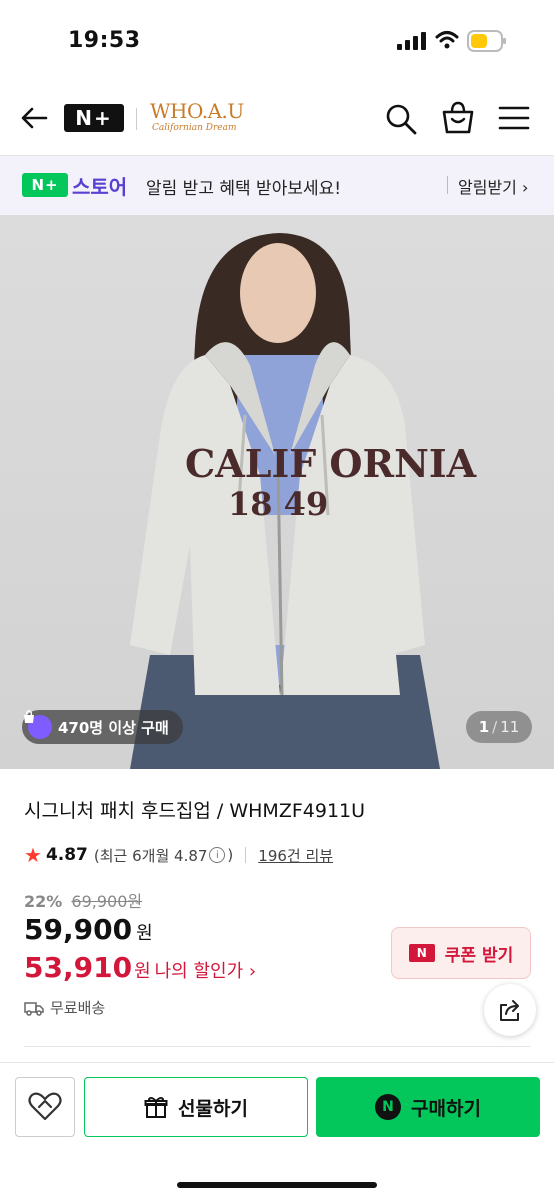  What do you see at coordinates (486, 41) in the screenshot?
I see `battery-icon` at bounding box center [486, 41].